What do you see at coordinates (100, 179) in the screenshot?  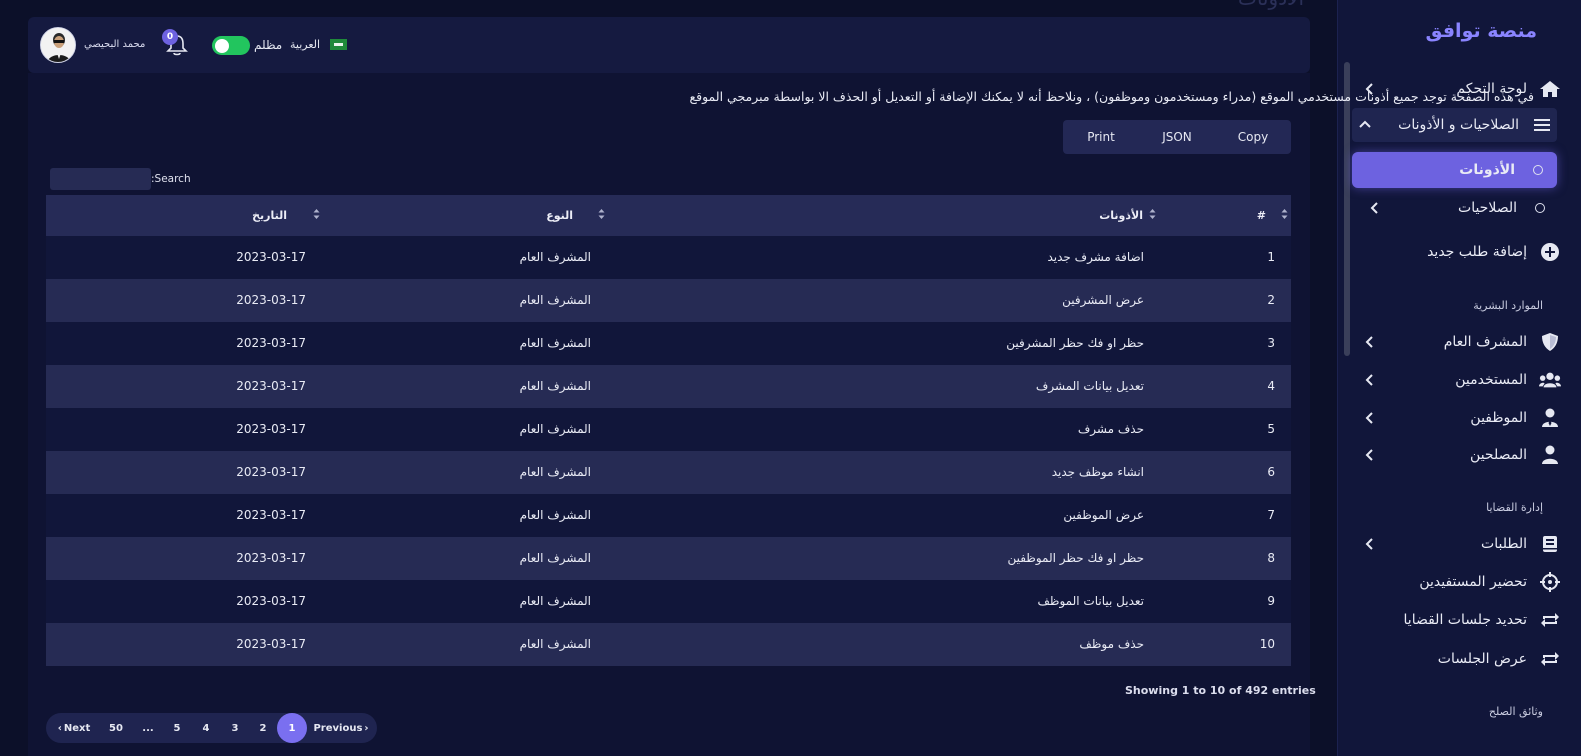 I see `search-input` at bounding box center [100, 179].